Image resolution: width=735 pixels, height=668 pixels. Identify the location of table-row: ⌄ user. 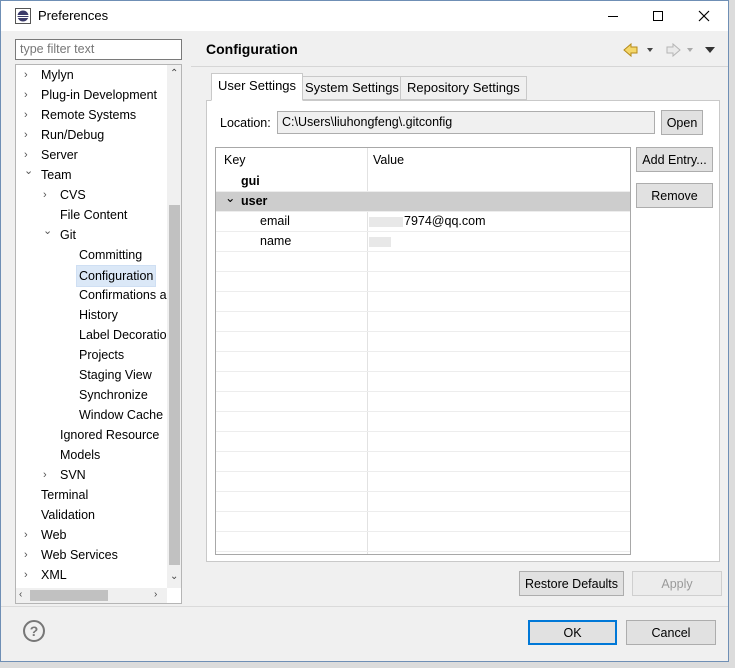
(423, 201).